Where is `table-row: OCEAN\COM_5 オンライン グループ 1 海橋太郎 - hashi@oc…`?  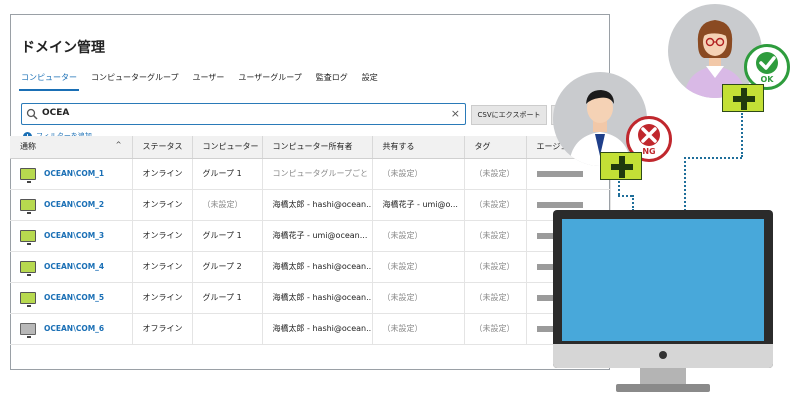
table-row: OCEAN\COM_5 オンライン グループ 1 海橋太郎 - hashi@oc… is located at coordinates (310, 298).